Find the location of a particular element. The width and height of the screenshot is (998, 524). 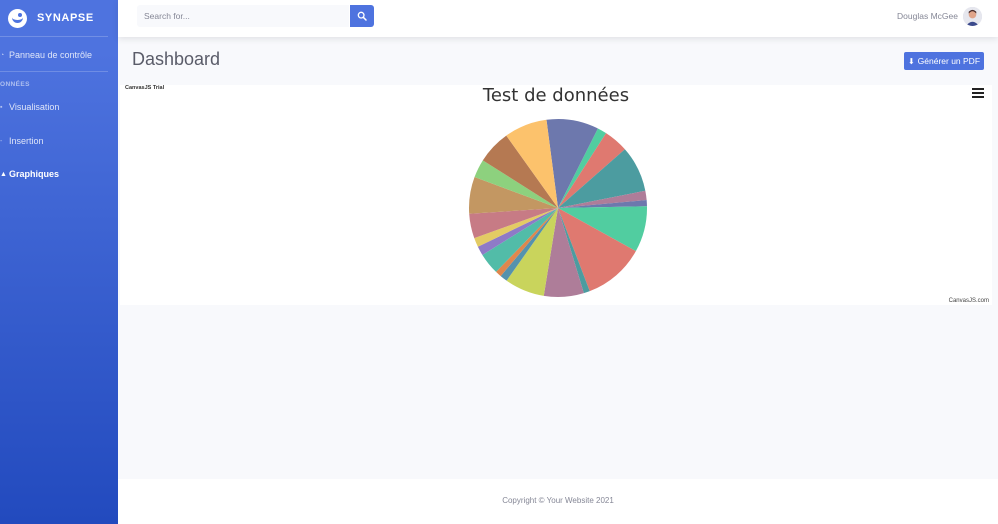

topbar: Douglas McGee is located at coordinates (558, 18).